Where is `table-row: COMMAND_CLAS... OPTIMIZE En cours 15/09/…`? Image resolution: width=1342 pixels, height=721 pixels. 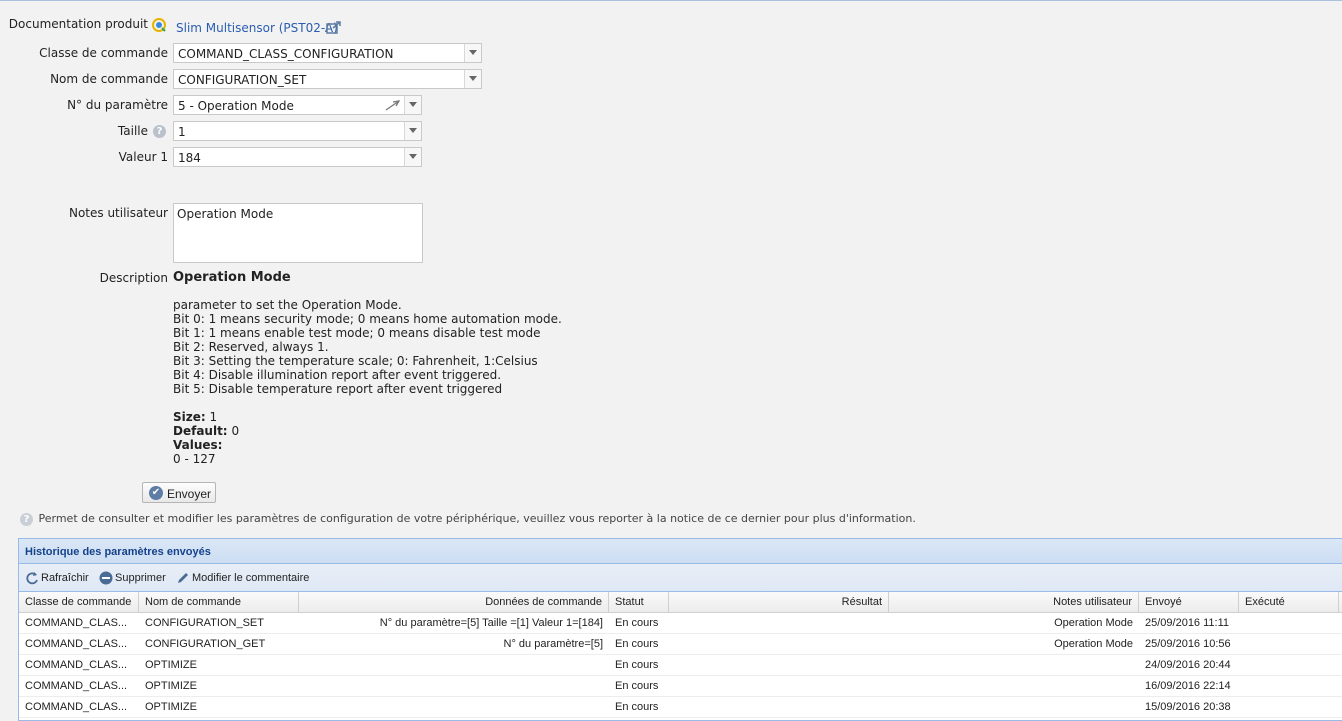 table-row: COMMAND_CLAS... OPTIMIZE En cours 15/09/… is located at coordinates (680, 707).